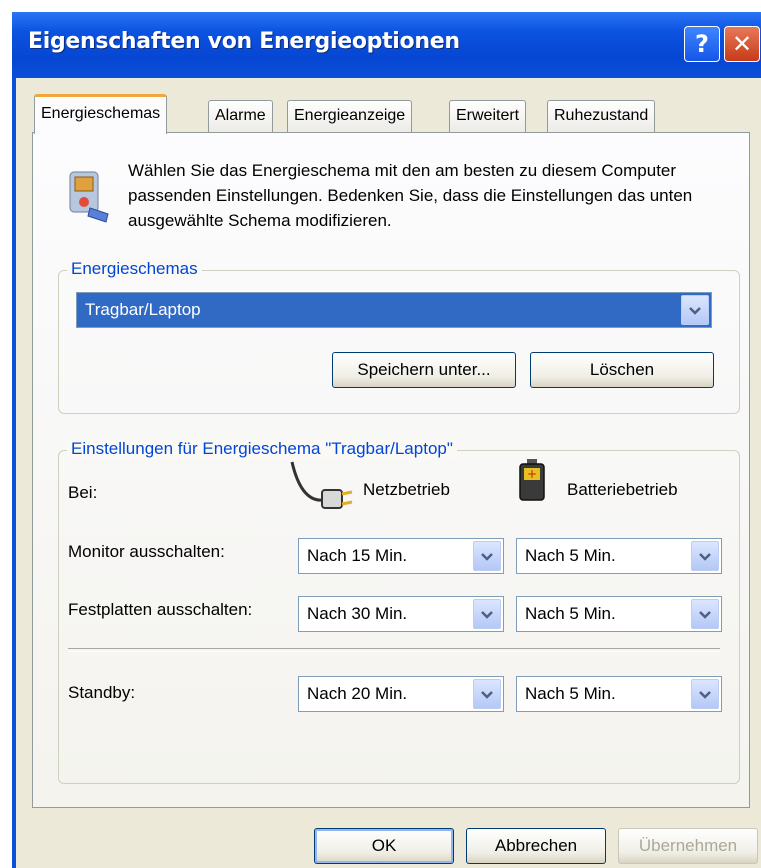 The height and width of the screenshot is (868, 761). What do you see at coordinates (384, 846) in the screenshot?
I see `ok-button: OK` at bounding box center [384, 846].